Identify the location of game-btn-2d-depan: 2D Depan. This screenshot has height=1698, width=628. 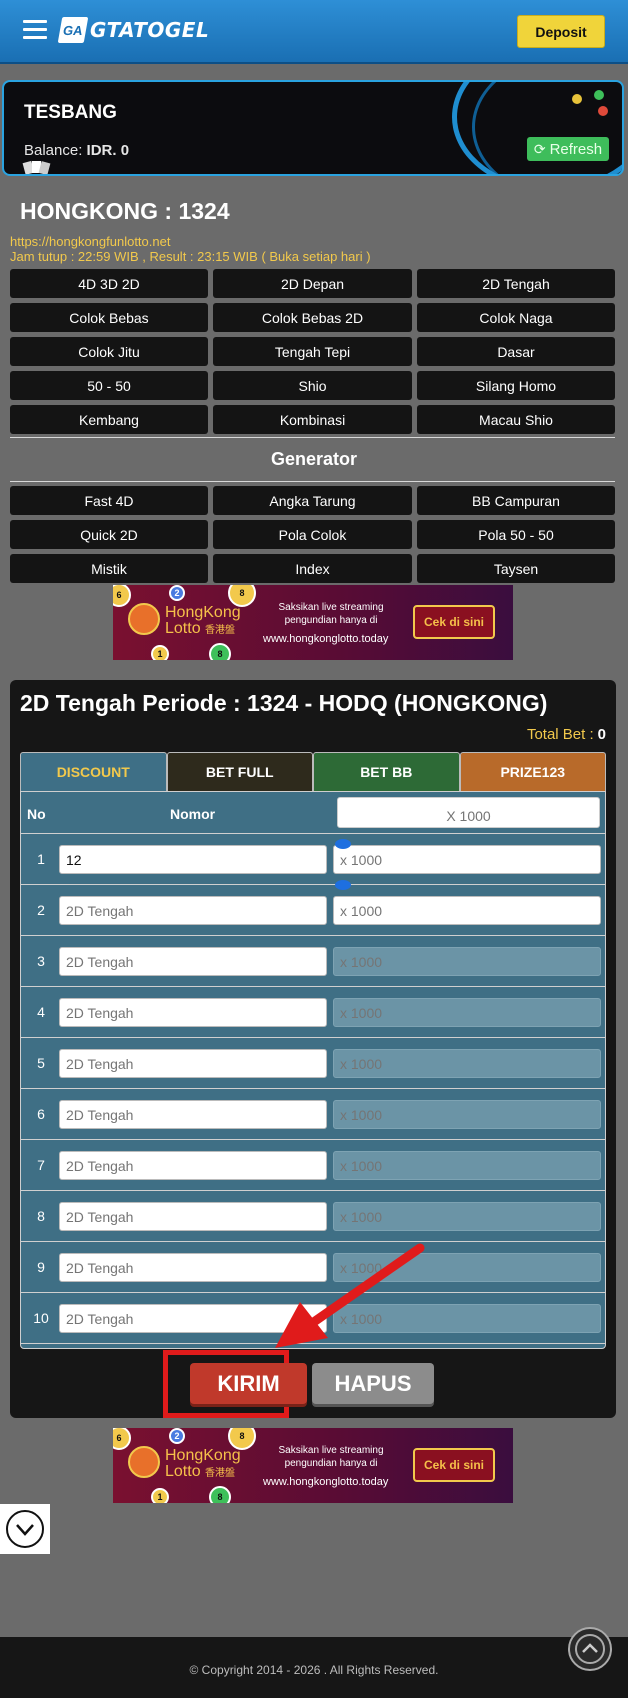
(312, 283).